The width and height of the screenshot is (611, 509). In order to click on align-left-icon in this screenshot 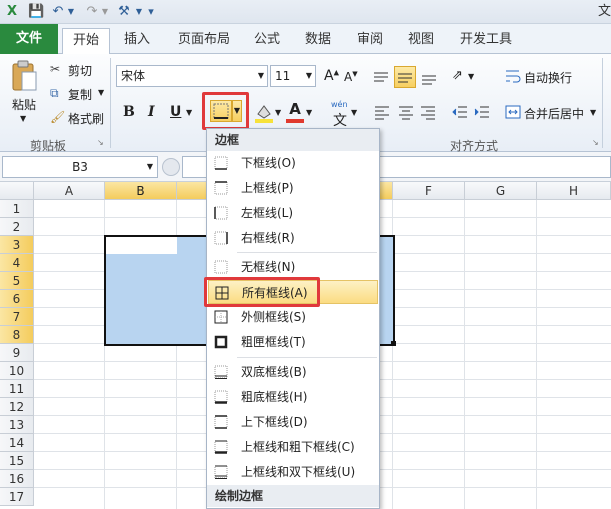, I will do `click(382, 112)`.